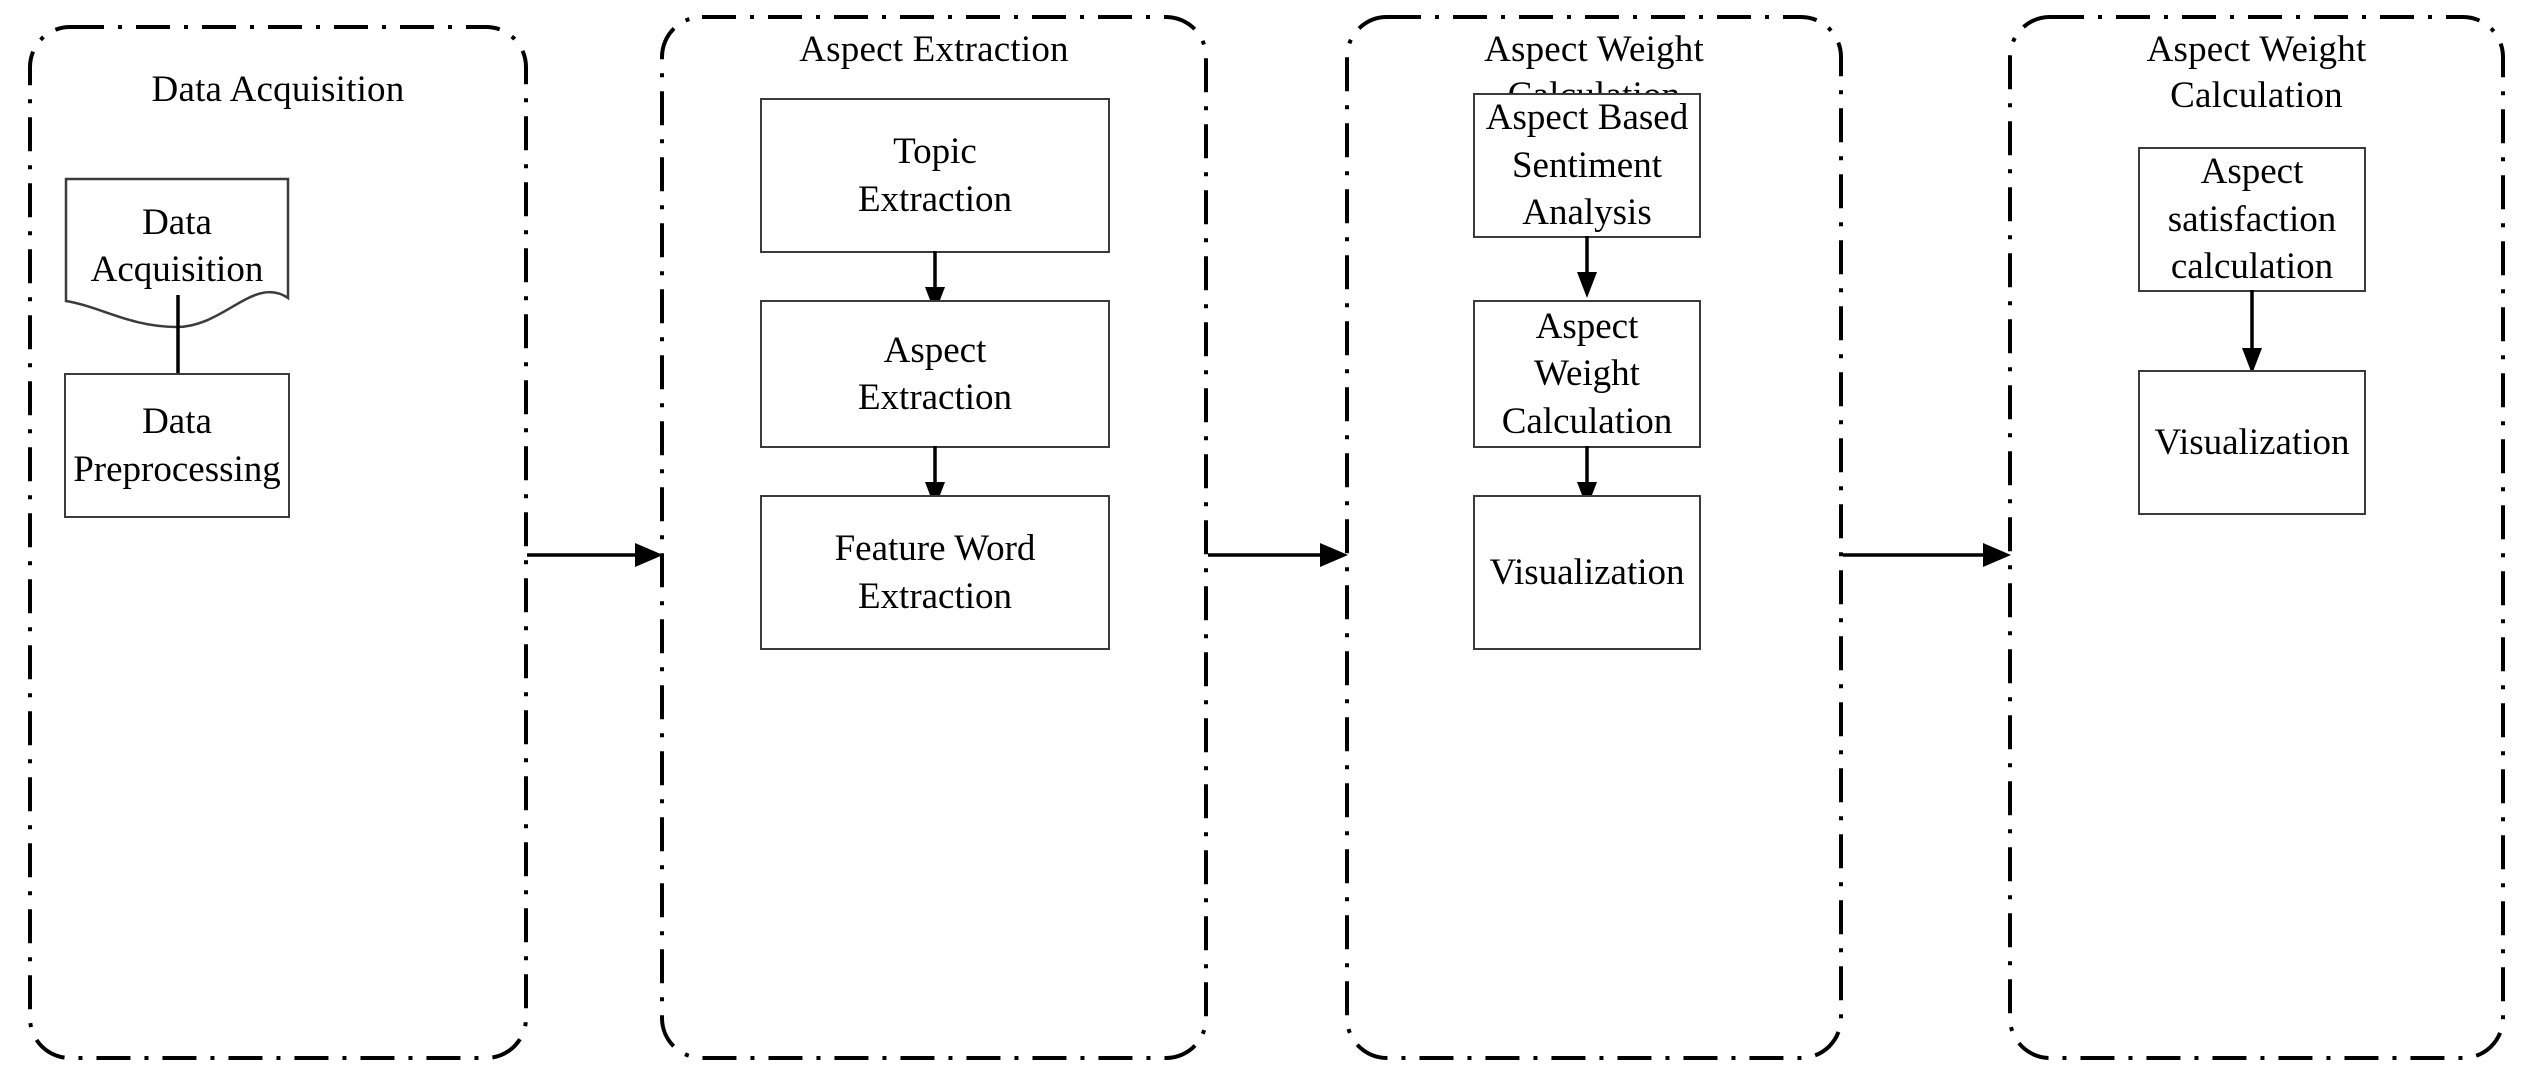 Image resolution: width=2530 pixels, height=1090 pixels. I want to click on node-label-visualization-stage4: Visualization, so click(2252, 442).